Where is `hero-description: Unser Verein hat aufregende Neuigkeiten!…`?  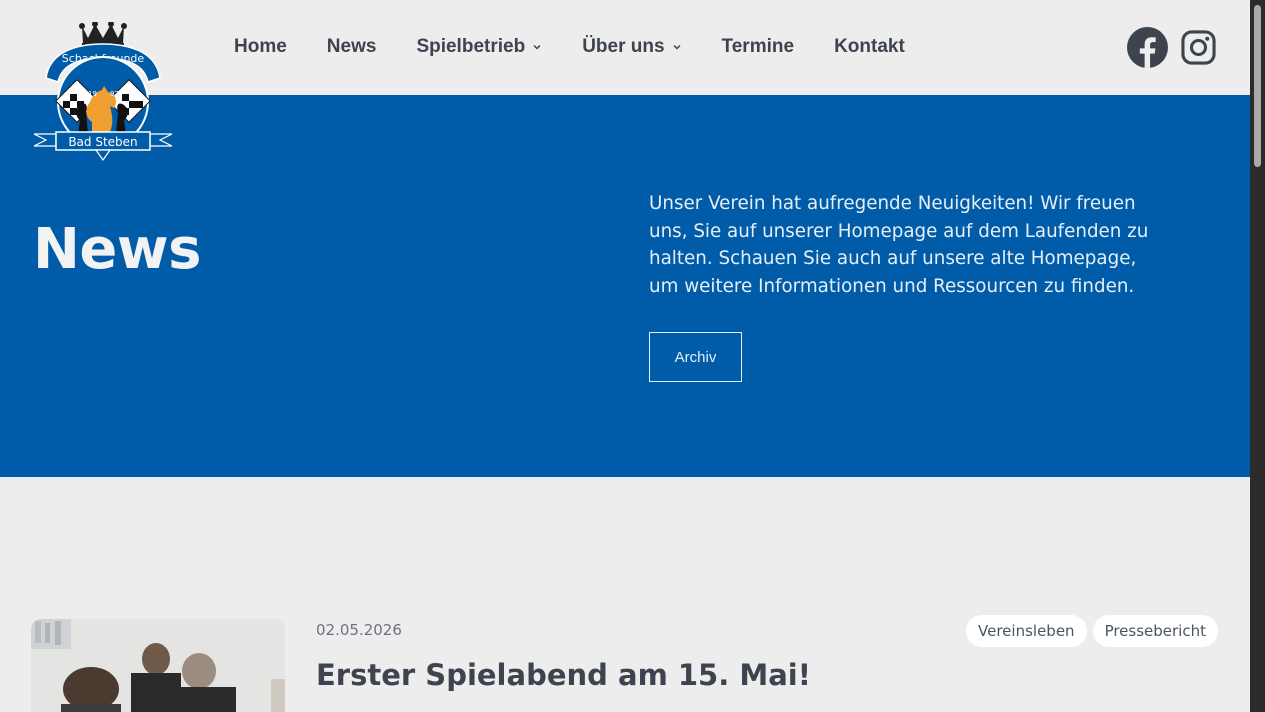 hero-description: Unser Verein hat aufregende Neuigkeiten!… is located at coordinates (899, 245).